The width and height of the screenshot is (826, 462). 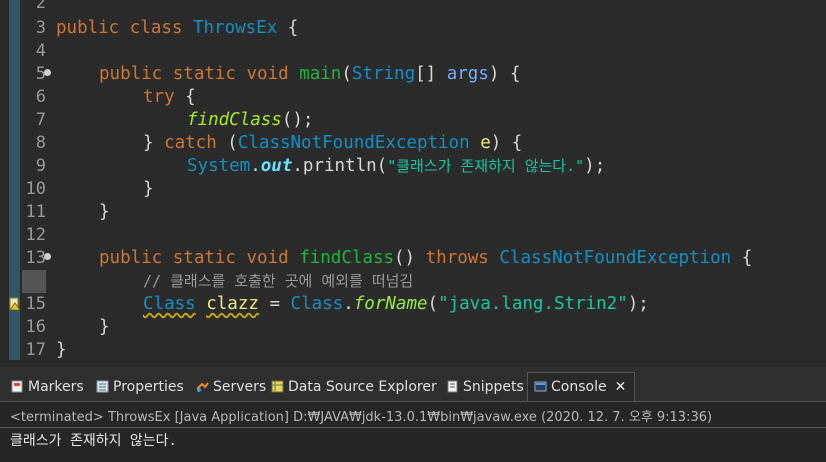 I want to click on tab-data-source-explorer: Data Source Explorer, so click(x=354, y=387).